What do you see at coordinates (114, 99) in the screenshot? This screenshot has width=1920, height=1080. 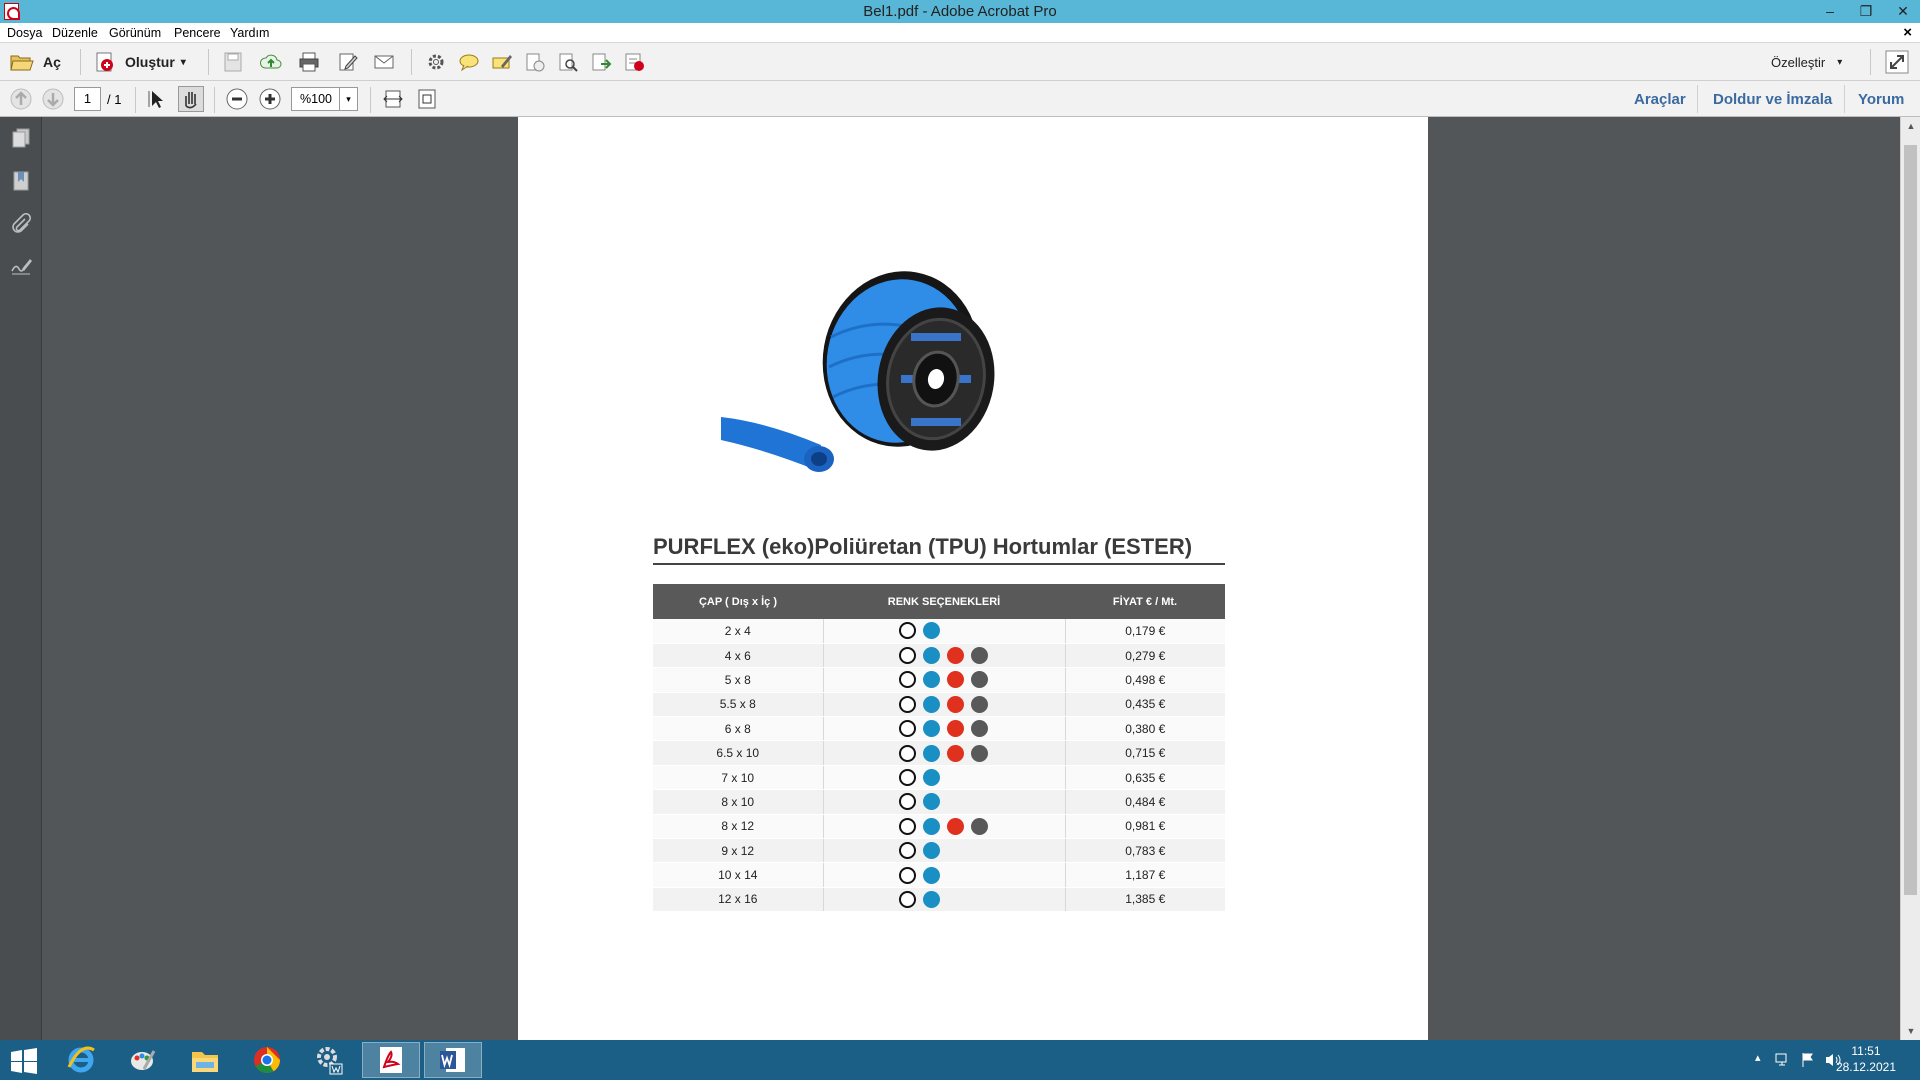 I see `page-total: / 1` at bounding box center [114, 99].